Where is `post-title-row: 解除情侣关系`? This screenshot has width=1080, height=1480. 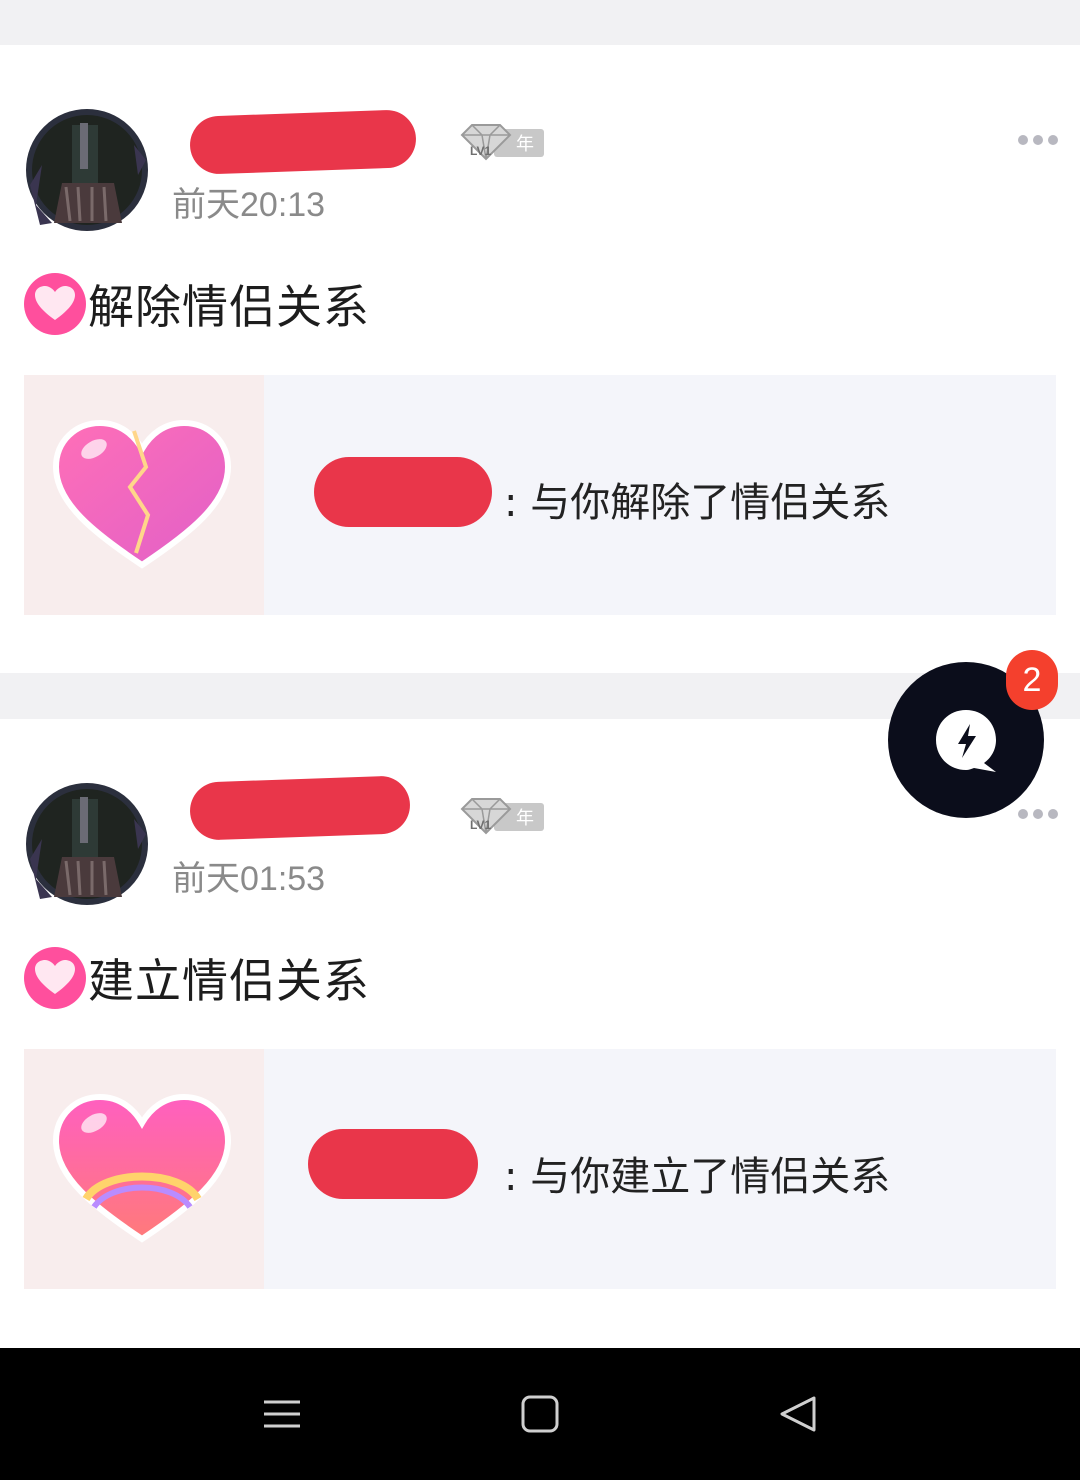
post-title-row: 解除情侣关系 is located at coordinates (197, 304).